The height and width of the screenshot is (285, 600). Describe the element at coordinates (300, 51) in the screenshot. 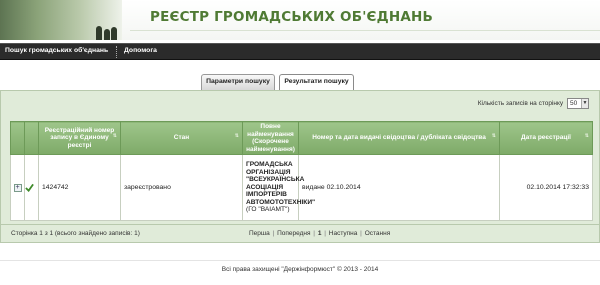

I see `main-nav: Пошук громадських об'єднань Допомога` at that location.